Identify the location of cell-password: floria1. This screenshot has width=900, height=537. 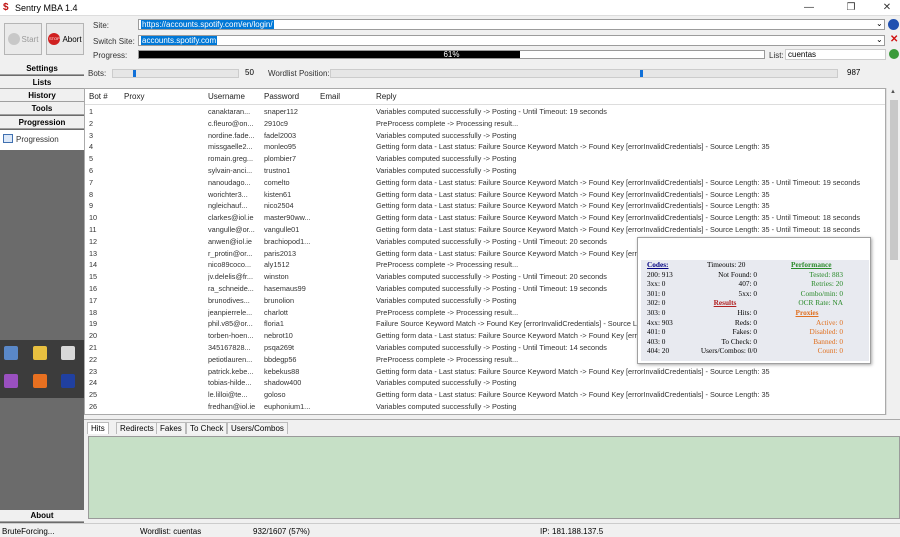
(274, 324).